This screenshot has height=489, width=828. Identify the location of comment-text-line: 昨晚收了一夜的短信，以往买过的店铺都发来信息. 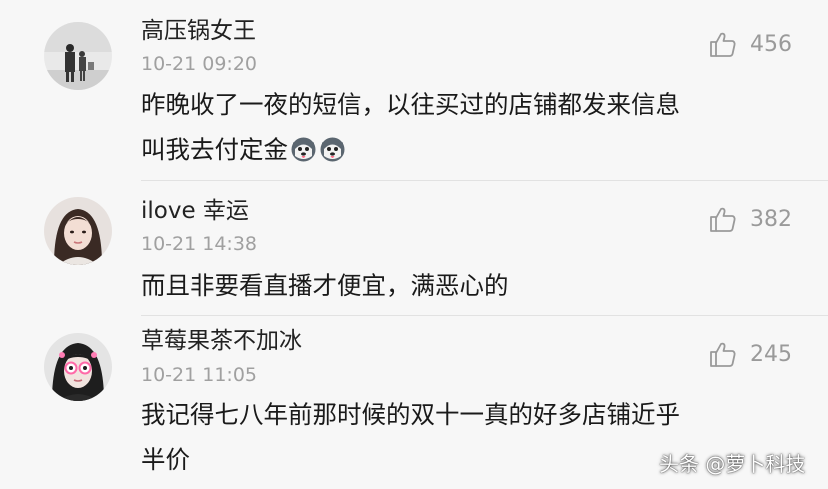
(410, 104).